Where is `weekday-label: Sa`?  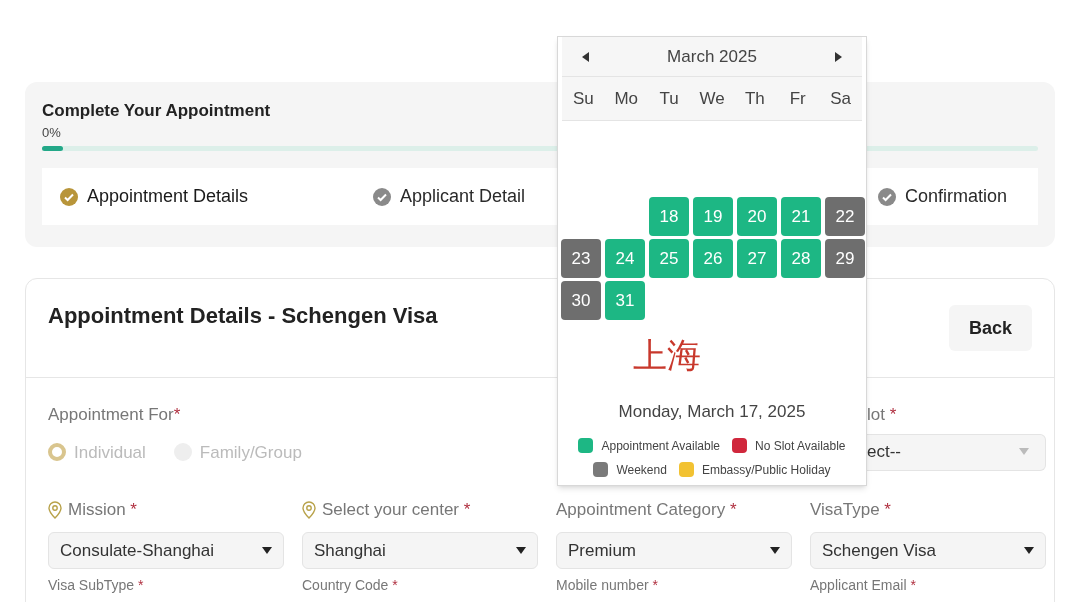
weekday-label: Sa is located at coordinates (840, 98).